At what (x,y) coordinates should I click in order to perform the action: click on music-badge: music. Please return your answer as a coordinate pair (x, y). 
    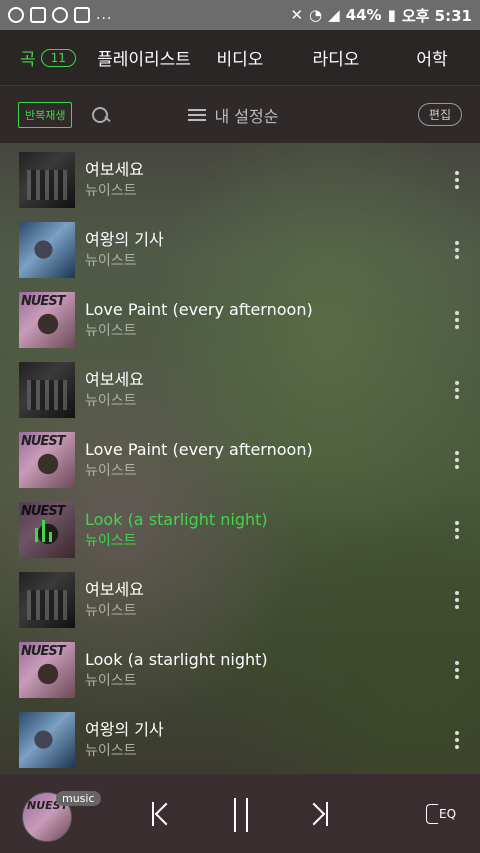
    Looking at the image, I should click on (78, 798).